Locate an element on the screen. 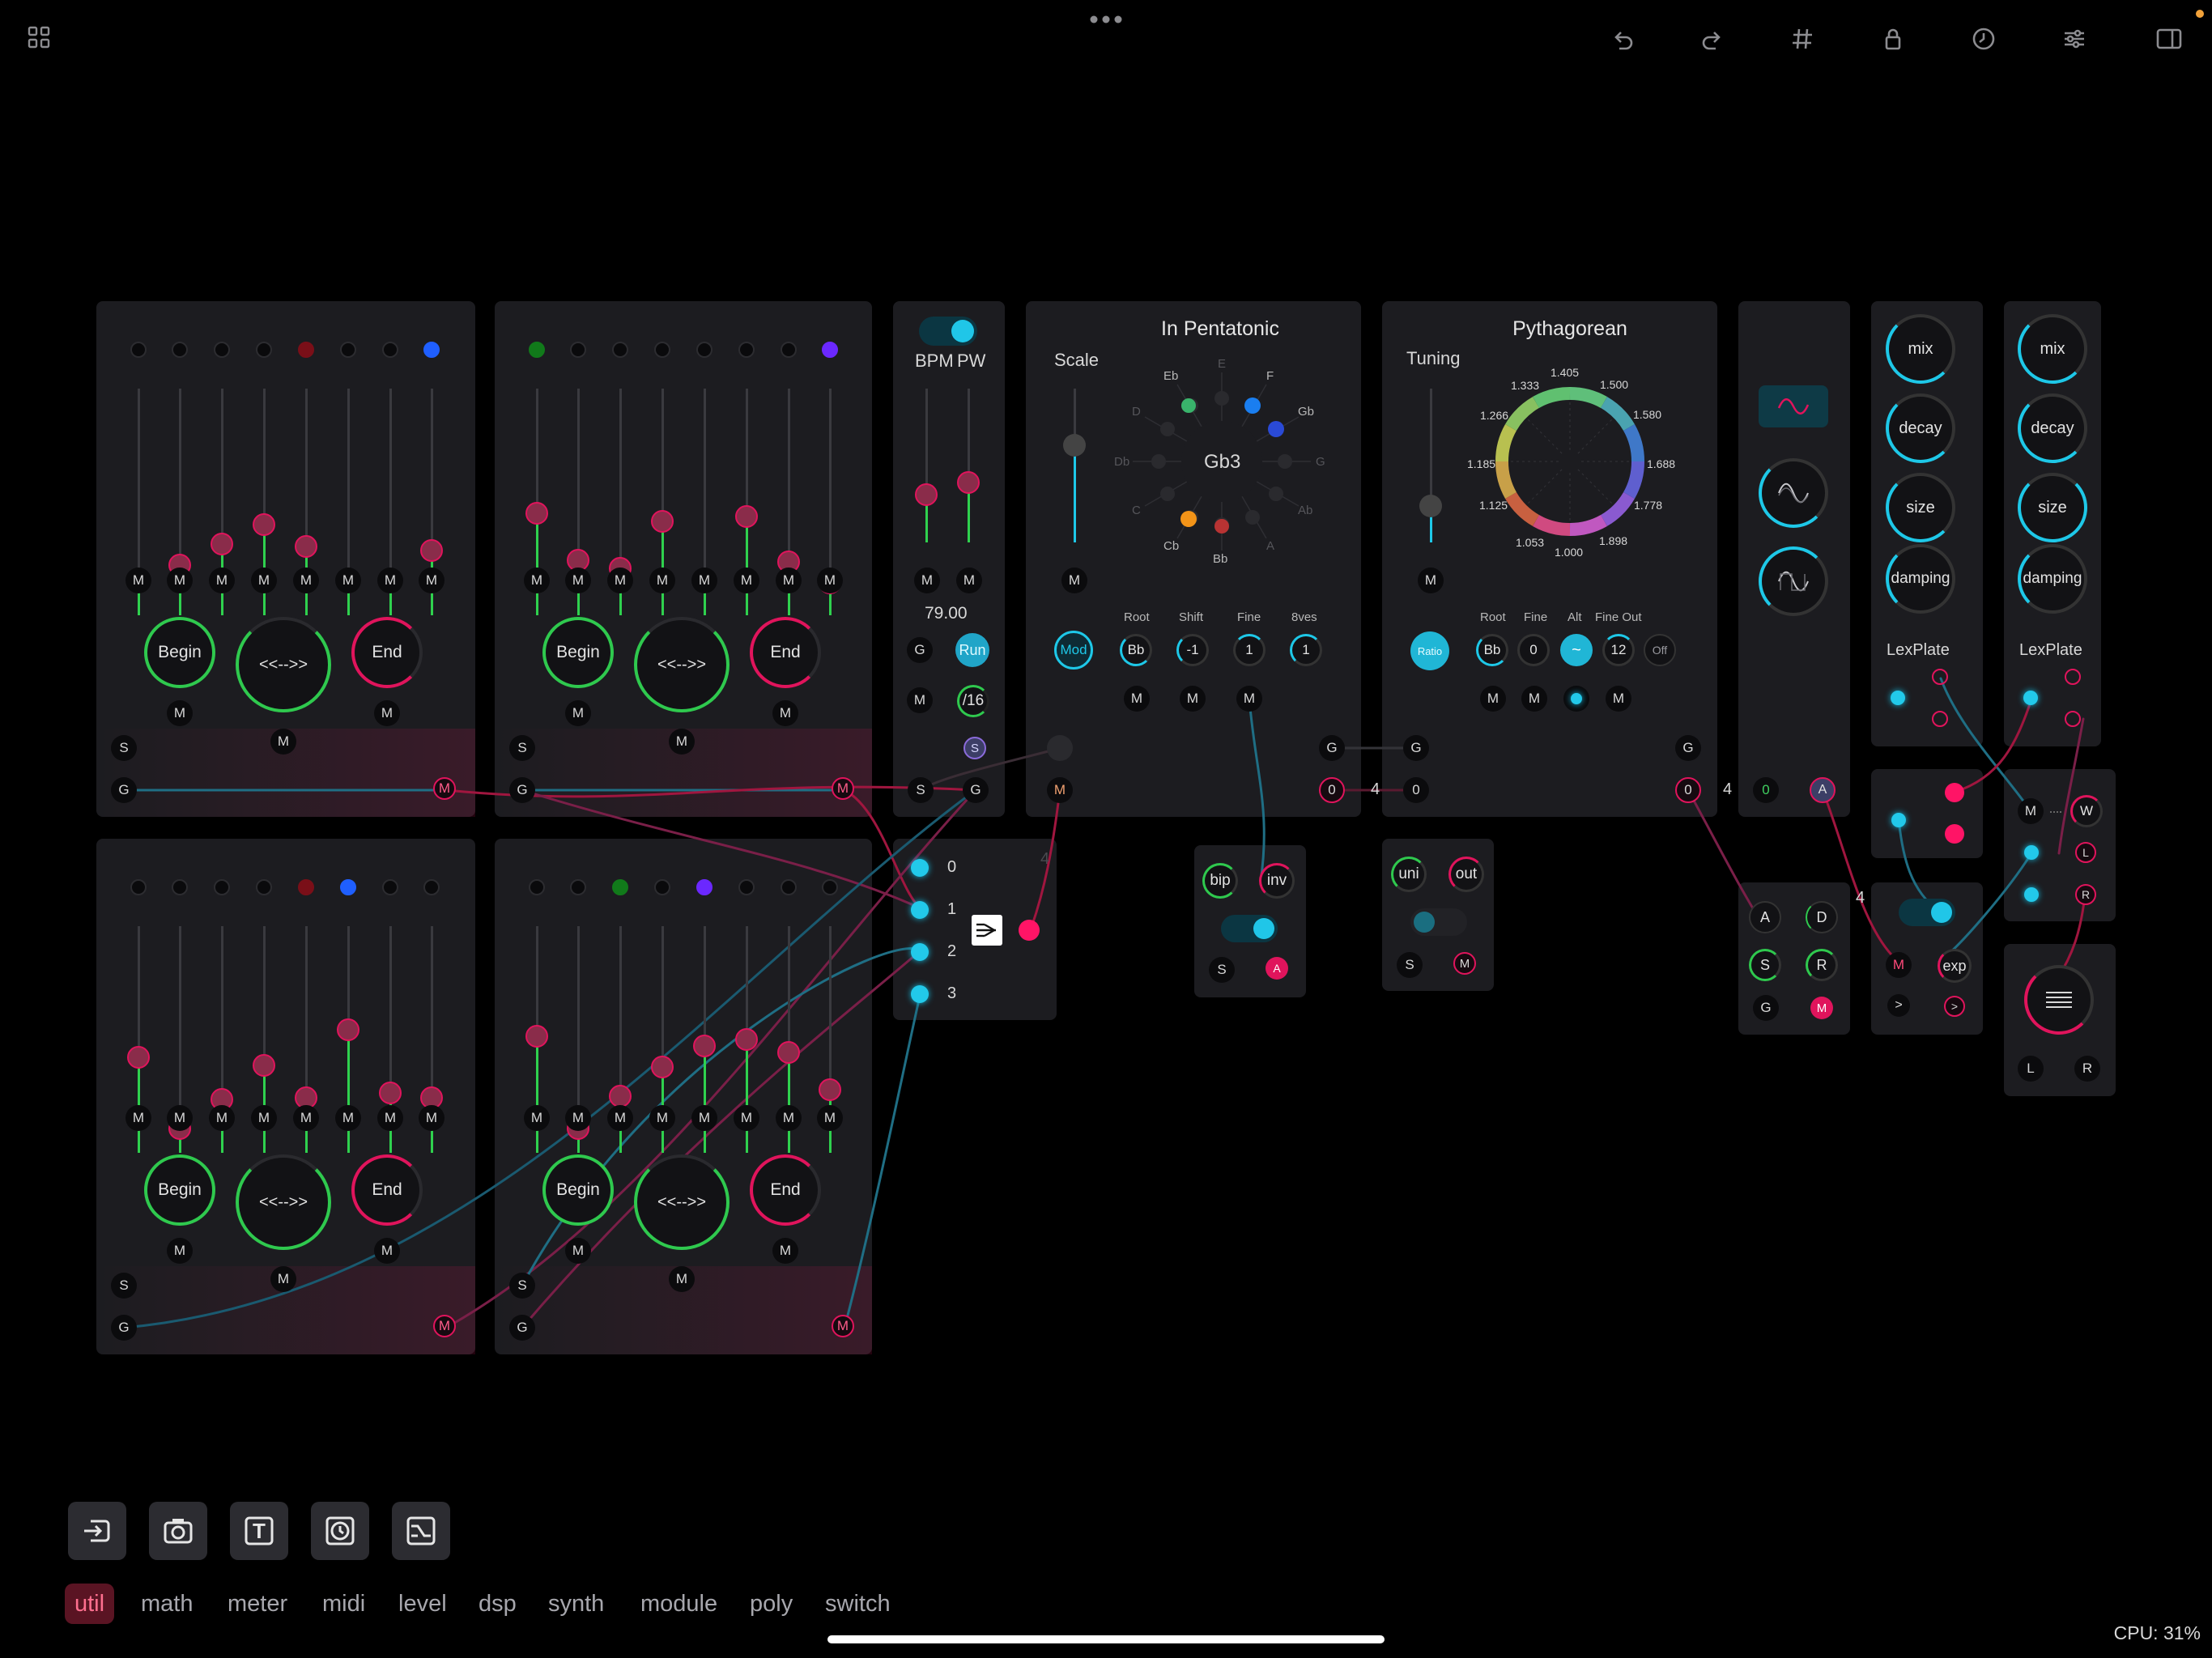 This screenshot has width=2212, height=1658. bpm-mod-button: M is located at coordinates (927, 580).